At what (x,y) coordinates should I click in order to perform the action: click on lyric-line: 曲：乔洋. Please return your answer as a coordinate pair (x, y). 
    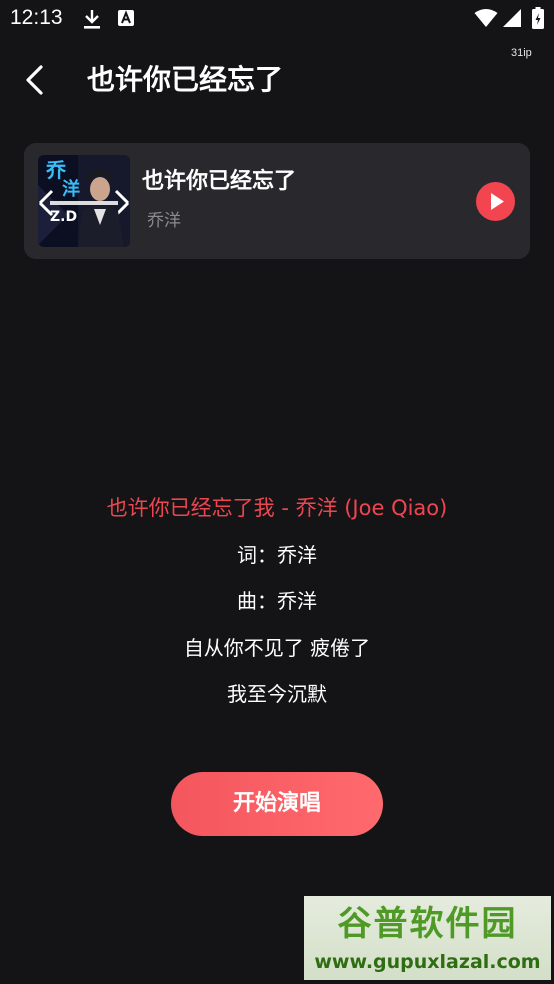
    Looking at the image, I should click on (277, 601).